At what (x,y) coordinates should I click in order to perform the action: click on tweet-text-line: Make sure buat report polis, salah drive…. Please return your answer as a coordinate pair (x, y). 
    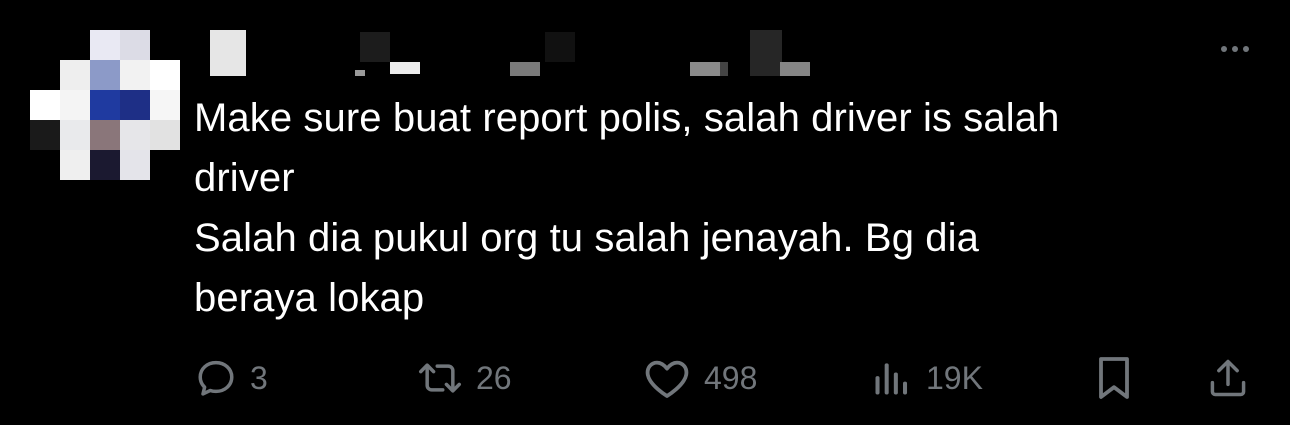
    Looking at the image, I should click on (627, 118).